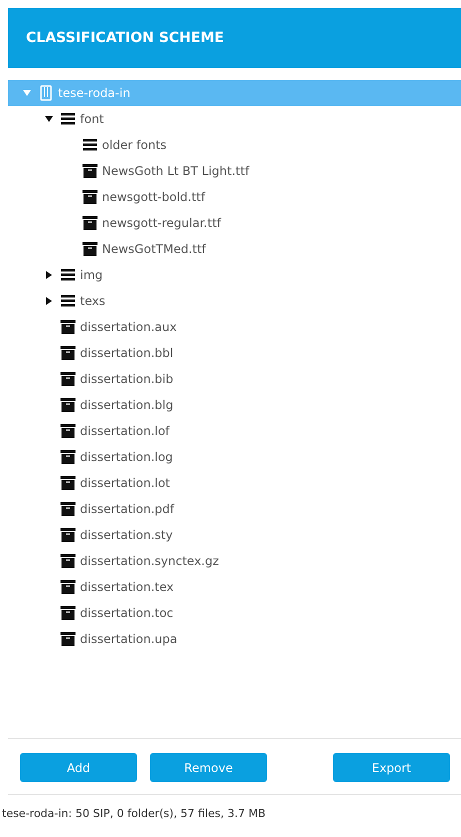  Describe the element at coordinates (46, 93) in the screenshot. I see `device-icon` at that location.